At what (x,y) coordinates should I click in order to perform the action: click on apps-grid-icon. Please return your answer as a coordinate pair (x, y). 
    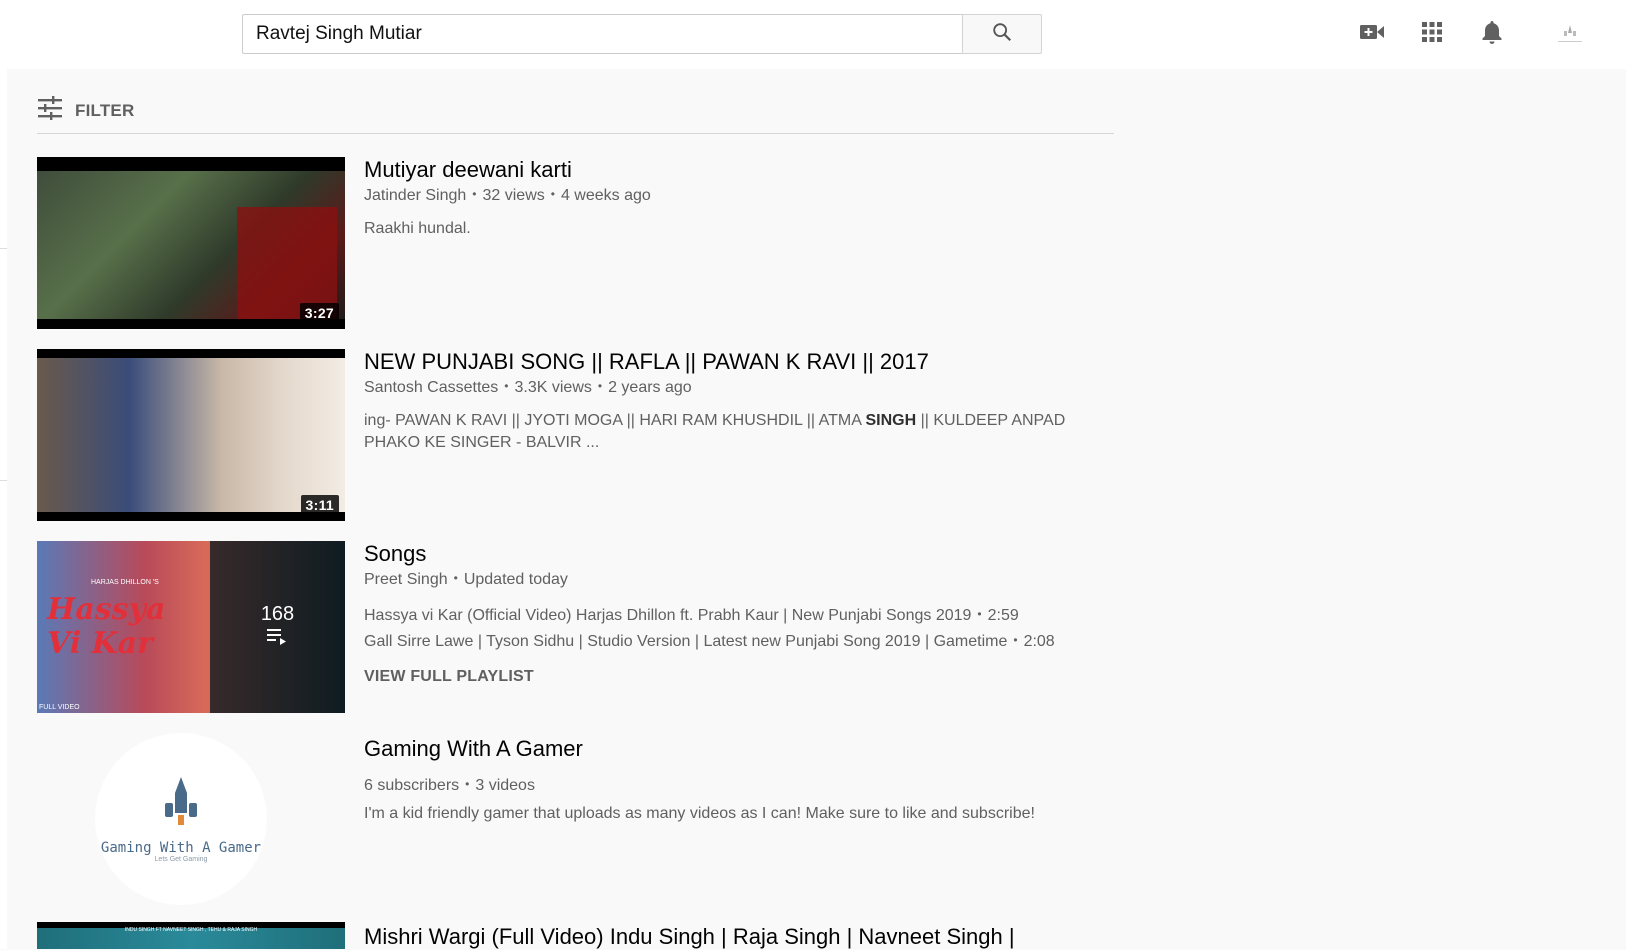
    Looking at the image, I should click on (1432, 34).